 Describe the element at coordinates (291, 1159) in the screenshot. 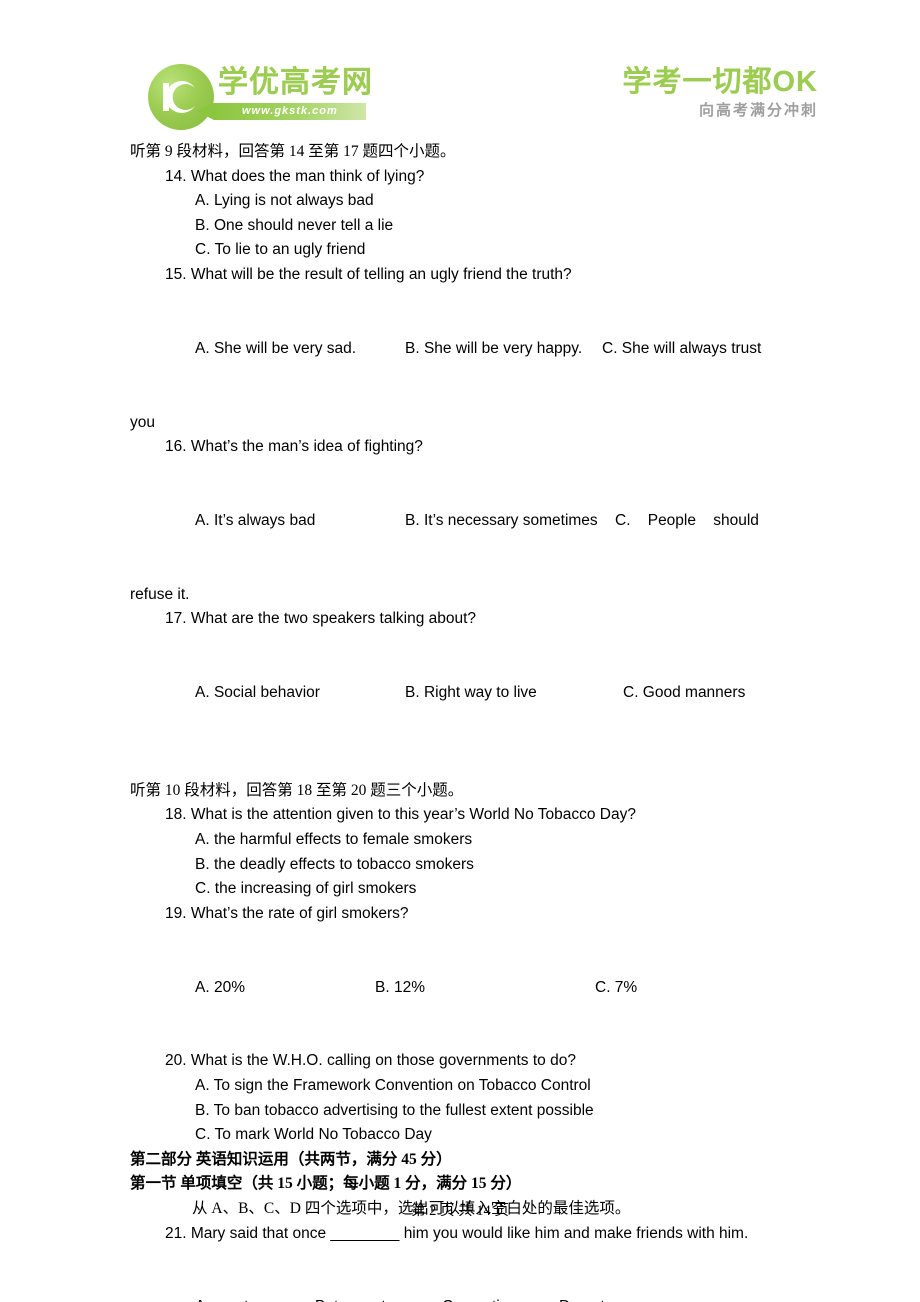

I see `part2-heading: 第二部分 英语知识运用（共两节，满分 45 分）` at that location.